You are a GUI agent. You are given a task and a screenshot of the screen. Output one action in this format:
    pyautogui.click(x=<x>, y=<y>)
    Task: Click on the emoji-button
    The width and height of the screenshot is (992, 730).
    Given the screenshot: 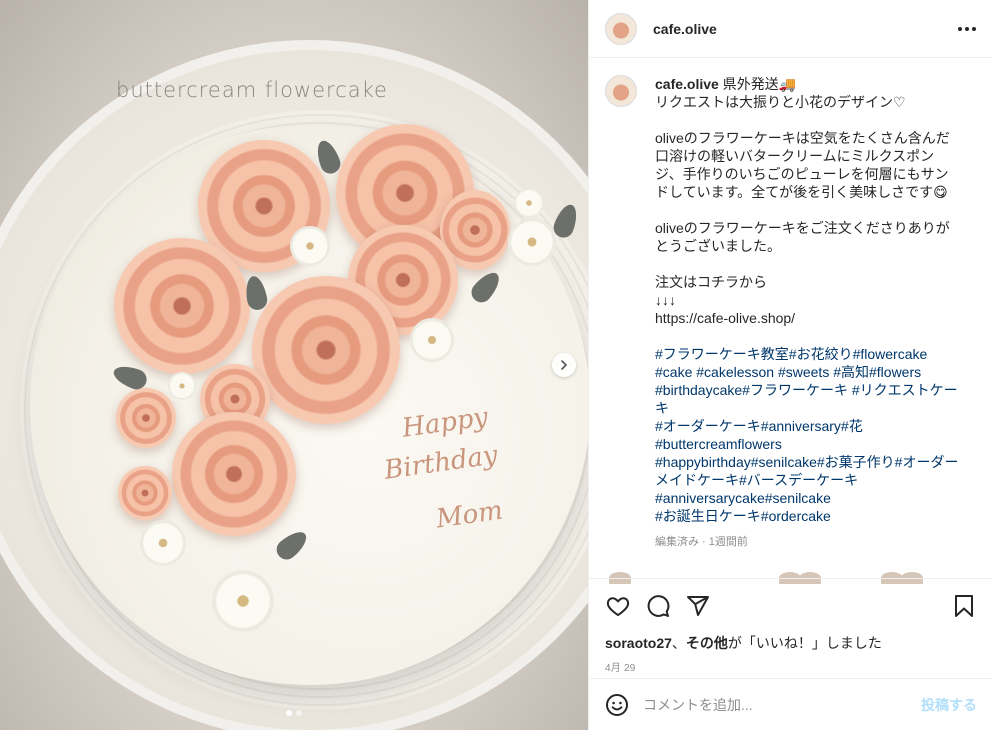 What is the action you would take?
    pyautogui.click(x=617, y=705)
    